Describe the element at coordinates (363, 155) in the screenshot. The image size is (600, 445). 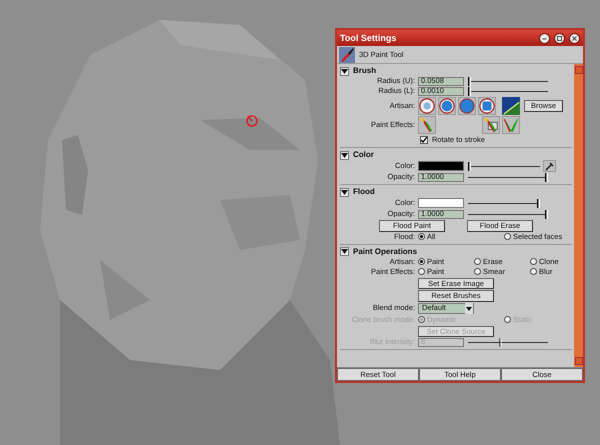
I see `section-title: Color` at that location.